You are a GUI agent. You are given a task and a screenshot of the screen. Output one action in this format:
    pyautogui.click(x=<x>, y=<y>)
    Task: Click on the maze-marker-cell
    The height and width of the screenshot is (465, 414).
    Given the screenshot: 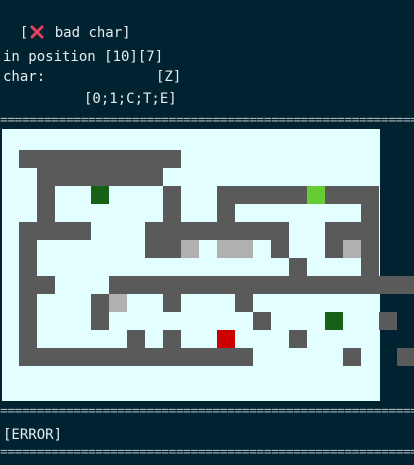 What is the action you would take?
    pyautogui.click(x=334, y=321)
    